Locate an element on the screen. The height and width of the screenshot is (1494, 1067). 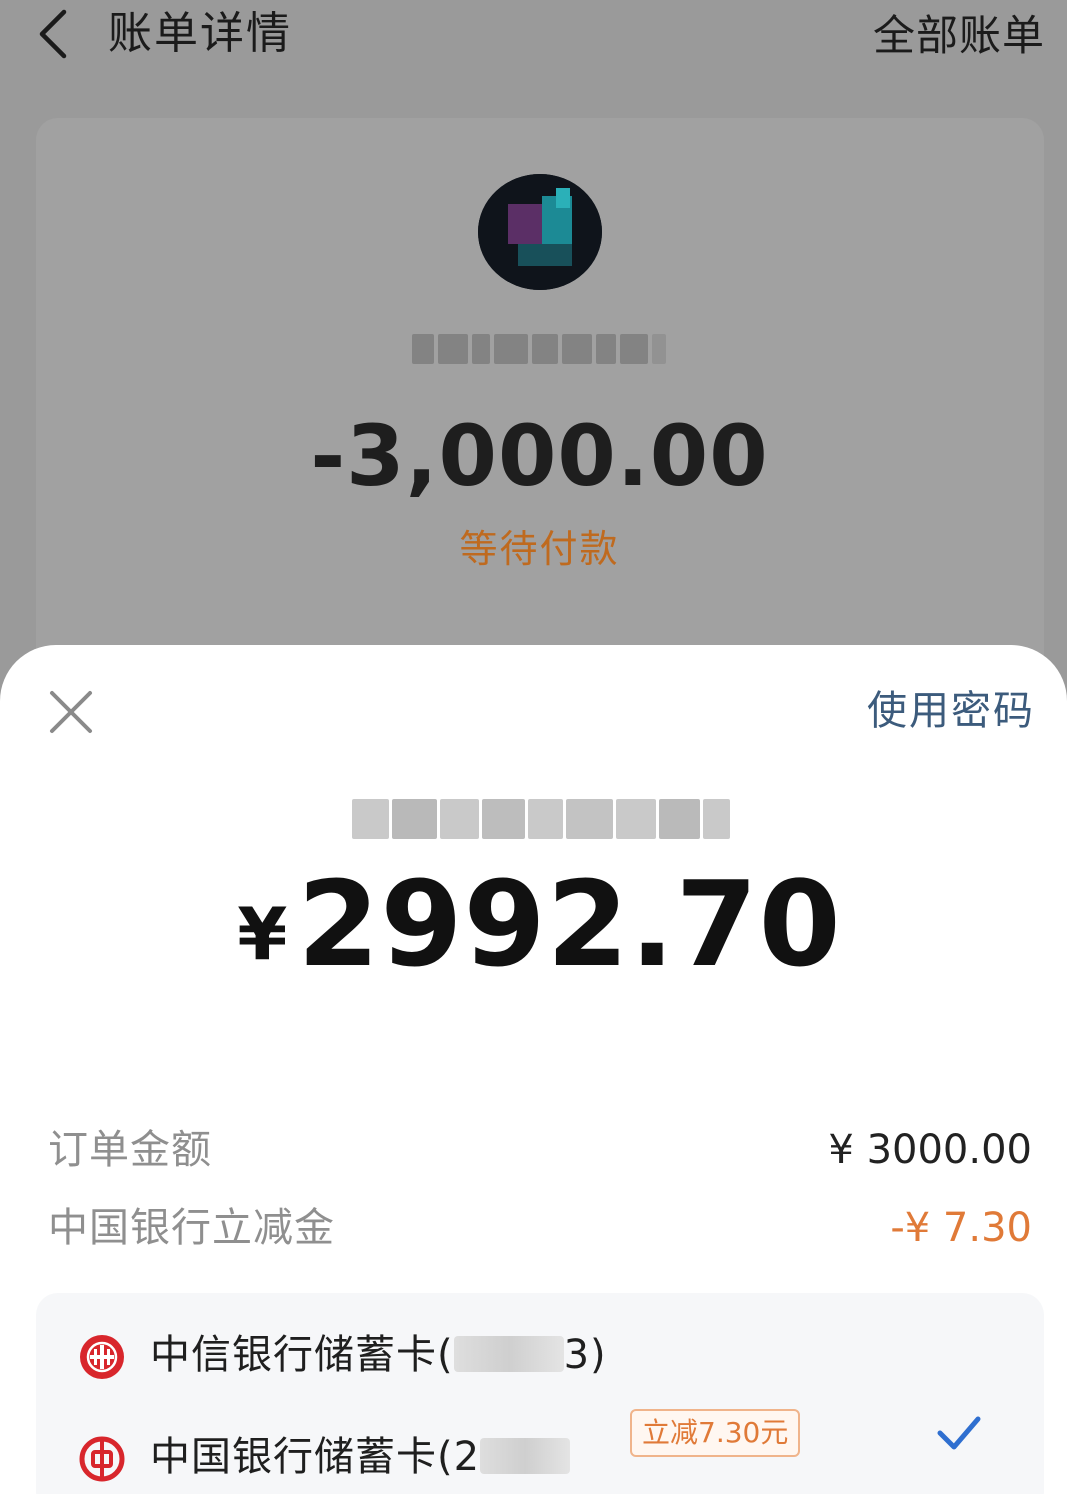
citic-close-paren: 3) is located at coordinates (585, 1355).